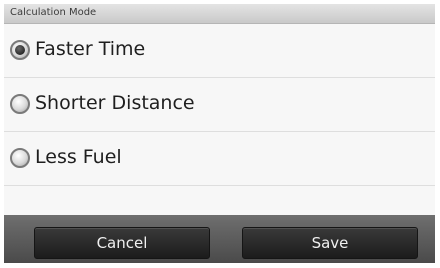 The height and width of the screenshot is (268, 440). I want to click on option-label: Shorter Distance, so click(115, 103).